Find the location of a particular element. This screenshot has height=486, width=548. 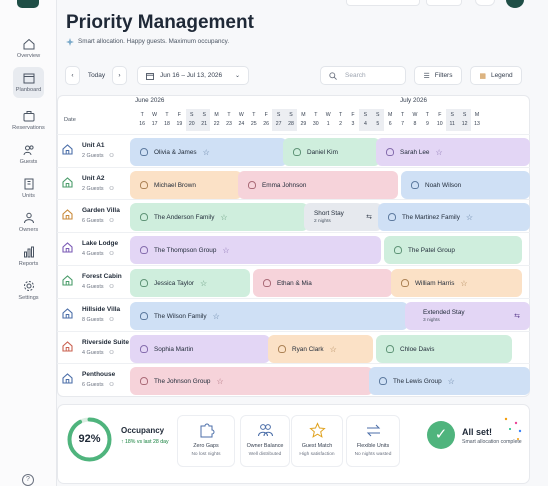

booking-name: Ryan Clark is located at coordinates (308, 349).